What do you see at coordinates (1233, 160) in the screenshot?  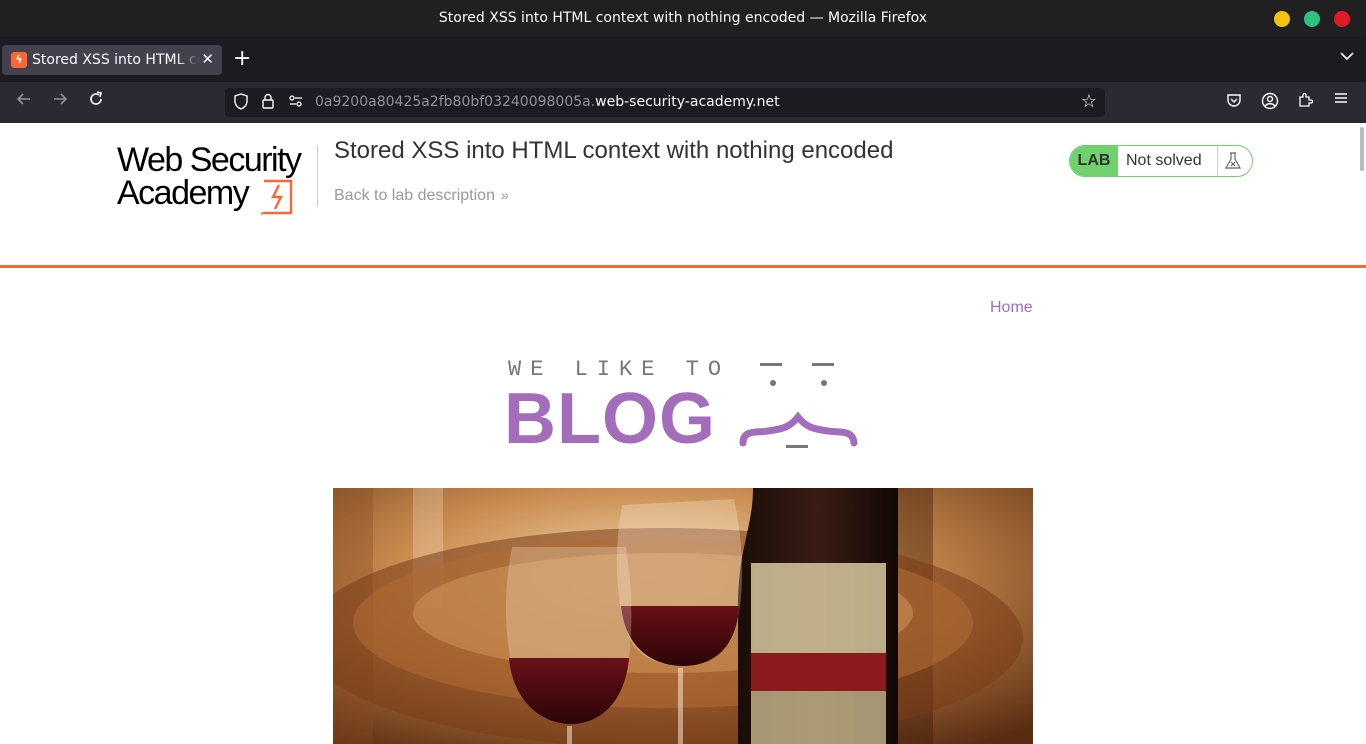 I see `flask-icon` at bounding box center [1233, 160].